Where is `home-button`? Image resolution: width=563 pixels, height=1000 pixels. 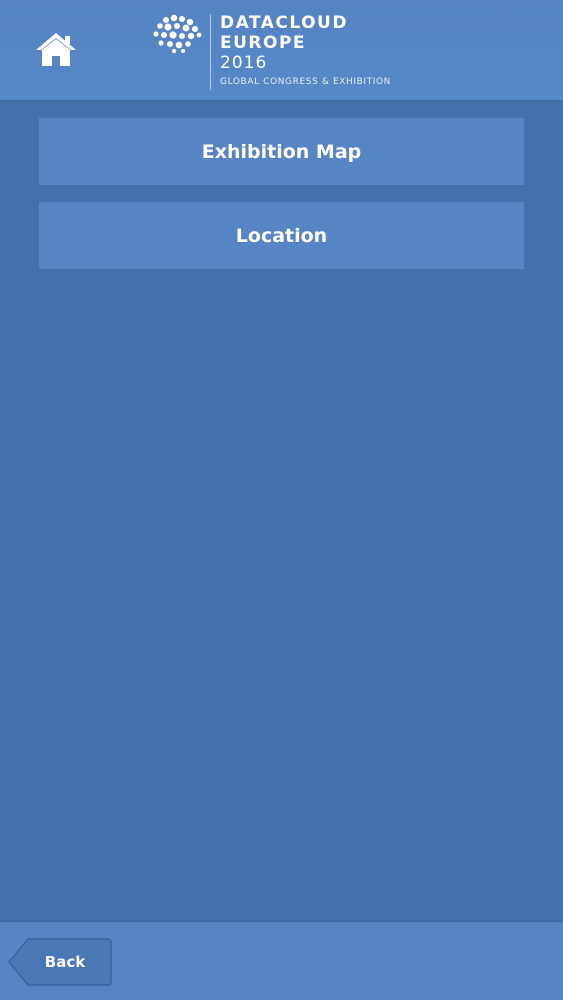
home-button is located at coordinates (56, 50).